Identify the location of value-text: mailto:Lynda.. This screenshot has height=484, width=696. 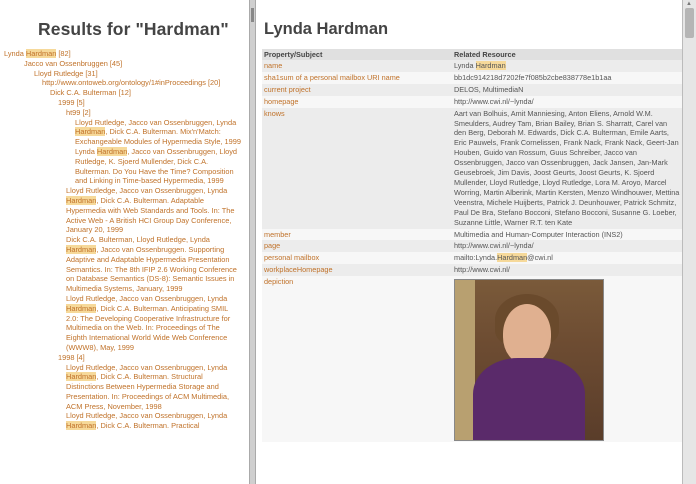
(476, 258).